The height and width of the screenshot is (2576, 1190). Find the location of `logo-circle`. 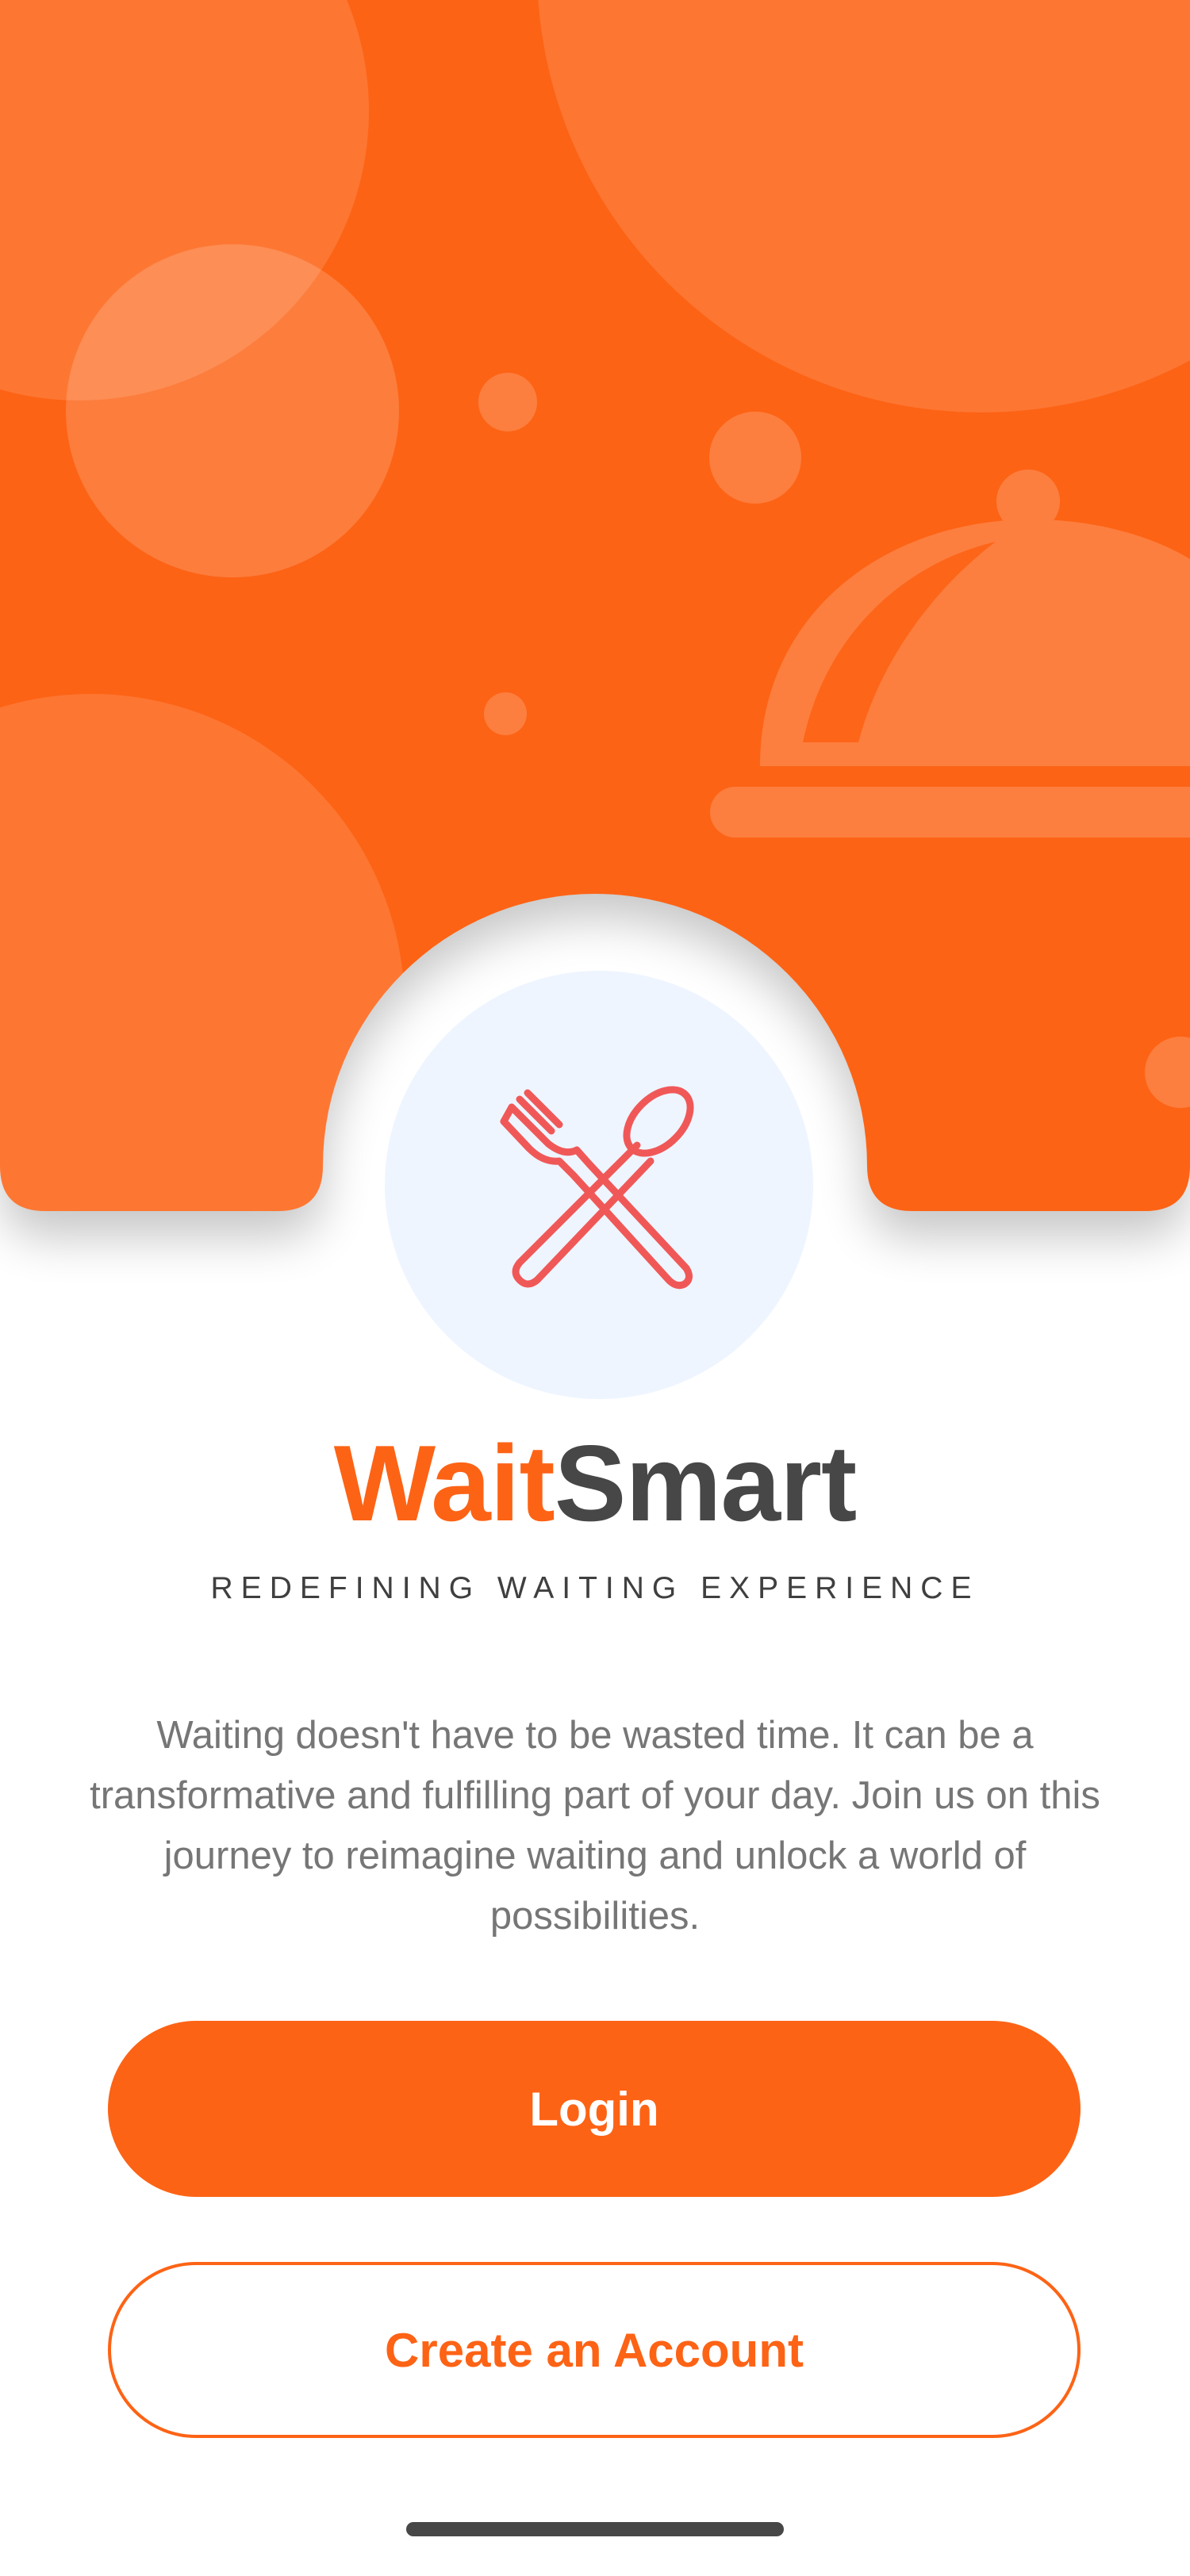

logo-circle is located at coordinates (599, 1185).